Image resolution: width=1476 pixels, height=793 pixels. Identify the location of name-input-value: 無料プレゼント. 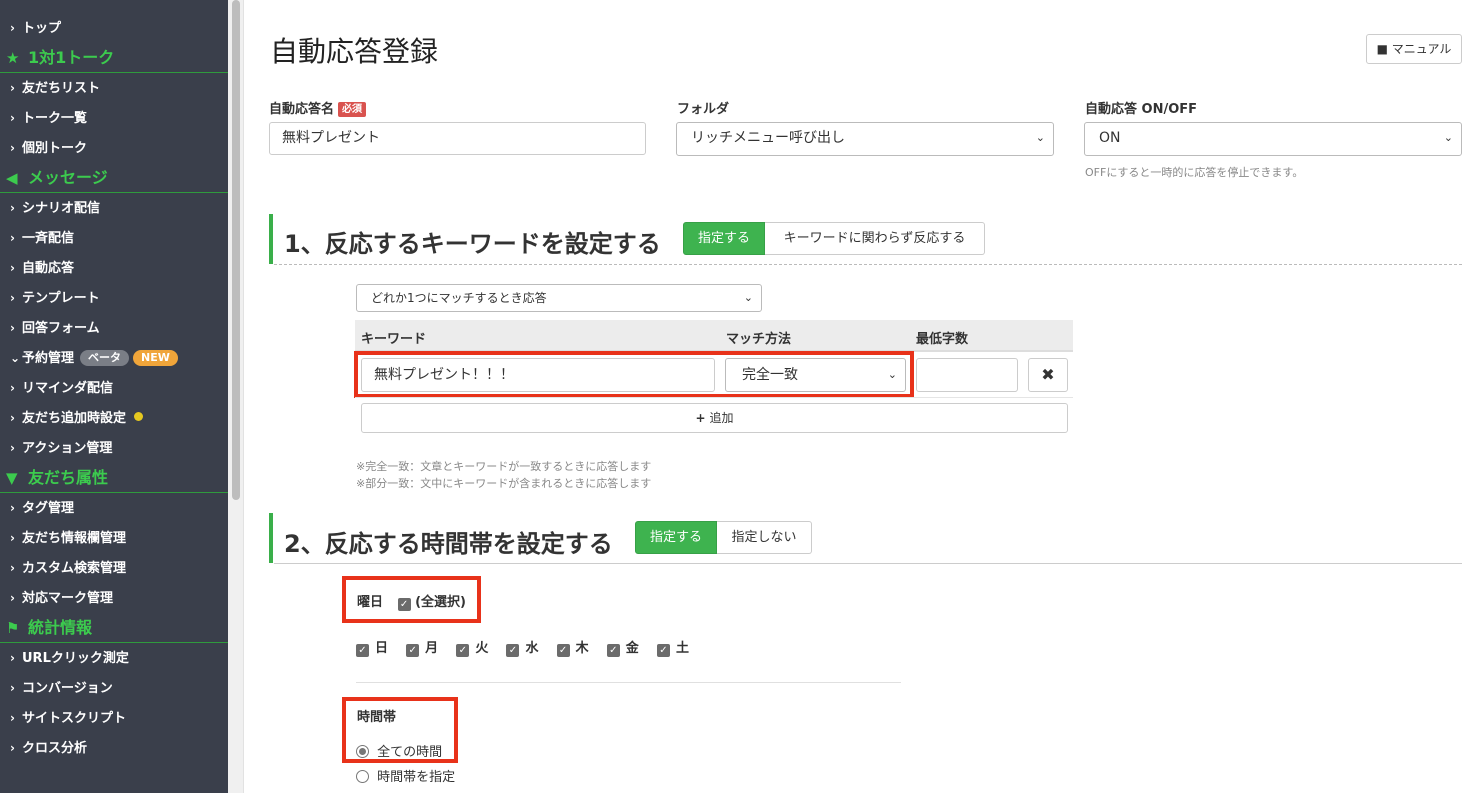
(331, 138).